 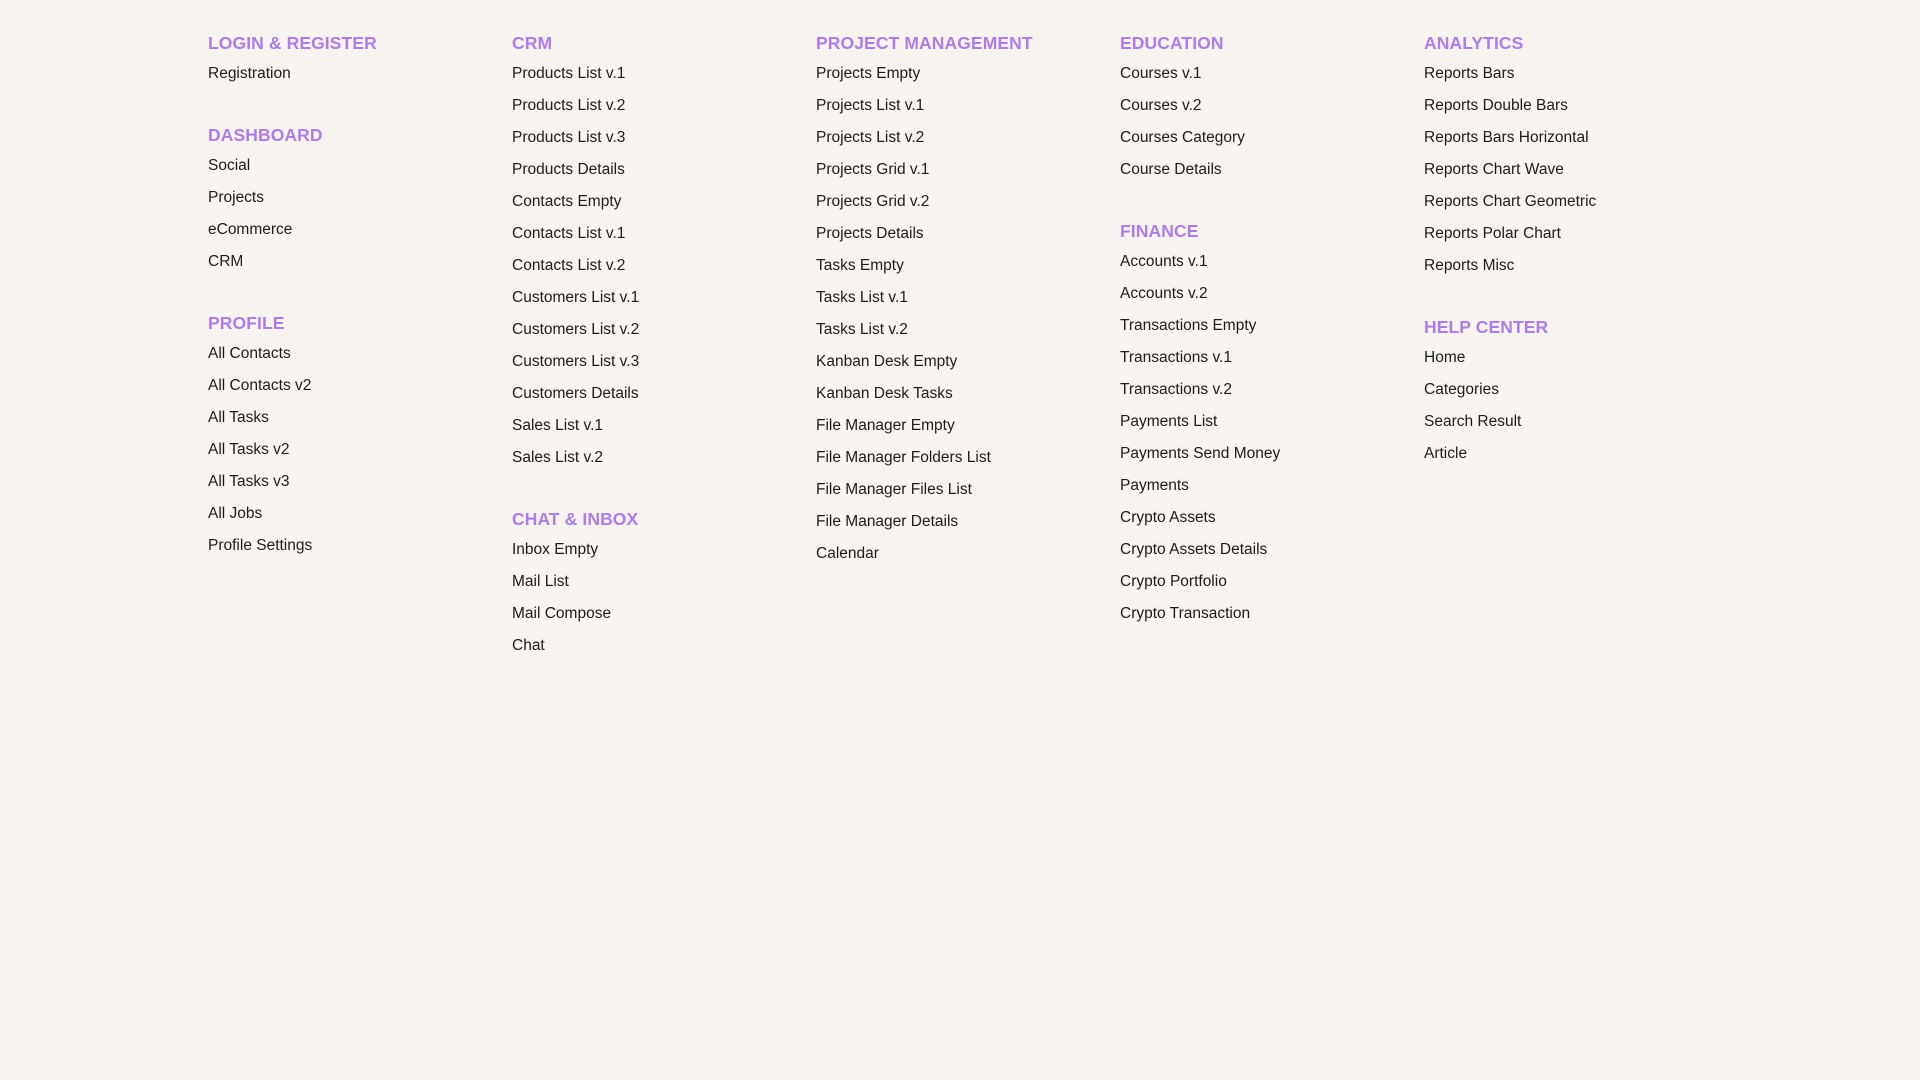 What do you see at coordinates (561, 614) in the screenshot?
I see `link-mail-compose: Mail Compose` at bounding box center [561, 614].